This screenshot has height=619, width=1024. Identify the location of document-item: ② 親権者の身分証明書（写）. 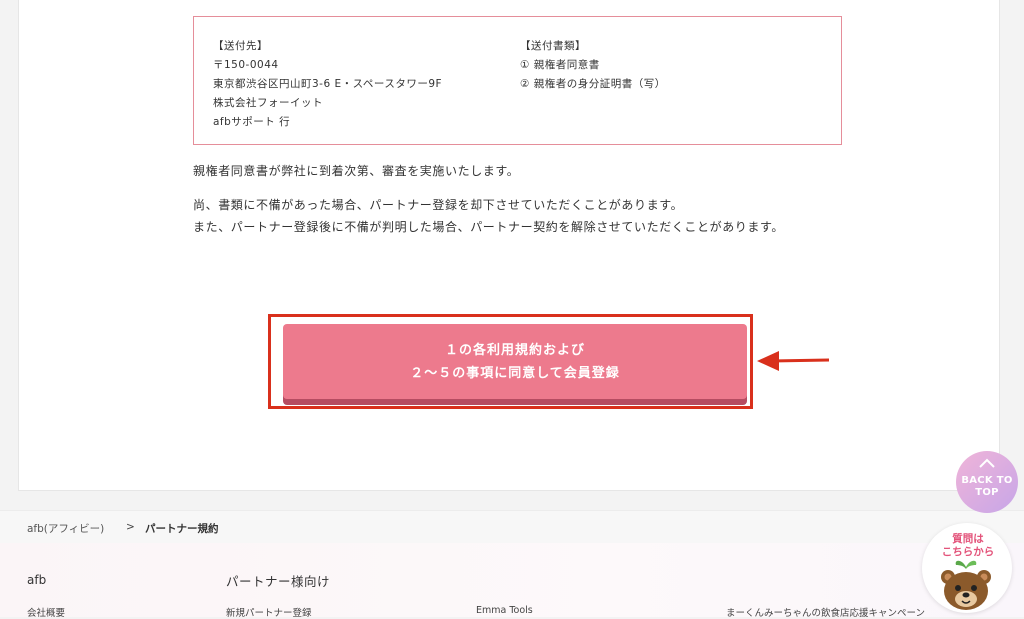
(593, 84).